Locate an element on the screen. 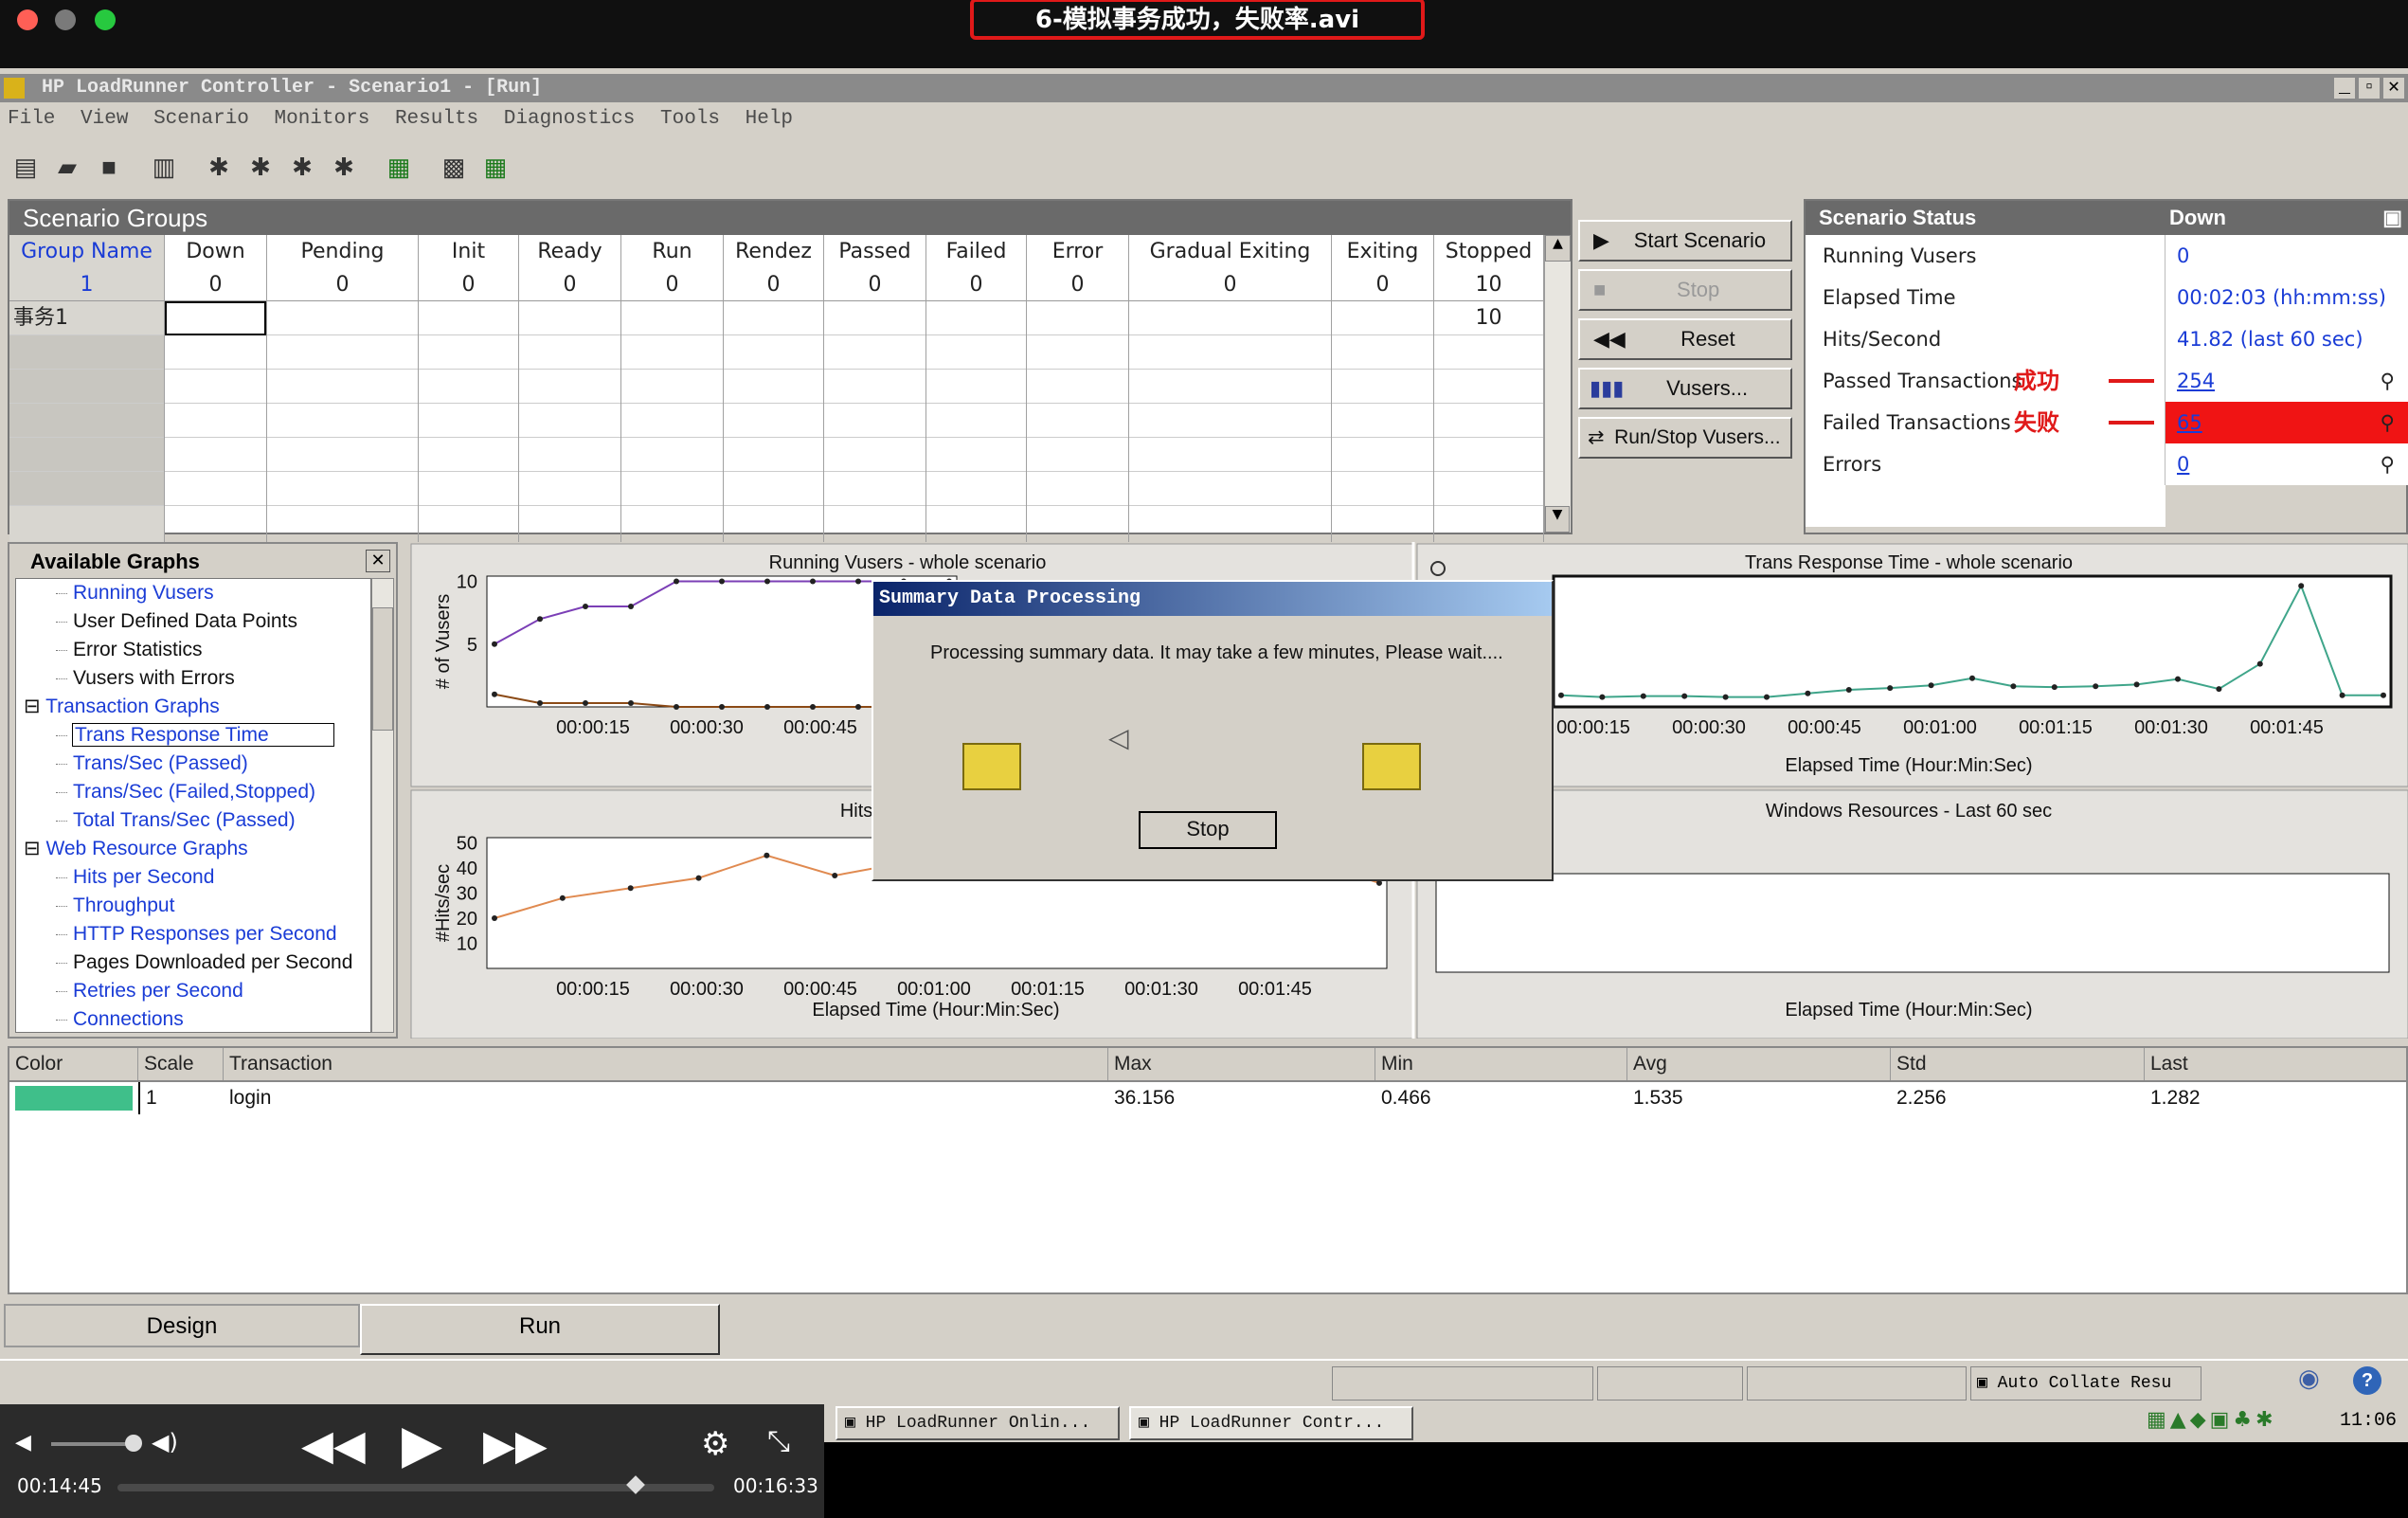  graph-tree-item: Trans/Sec (Passed) is located at coordinates (193, 764).